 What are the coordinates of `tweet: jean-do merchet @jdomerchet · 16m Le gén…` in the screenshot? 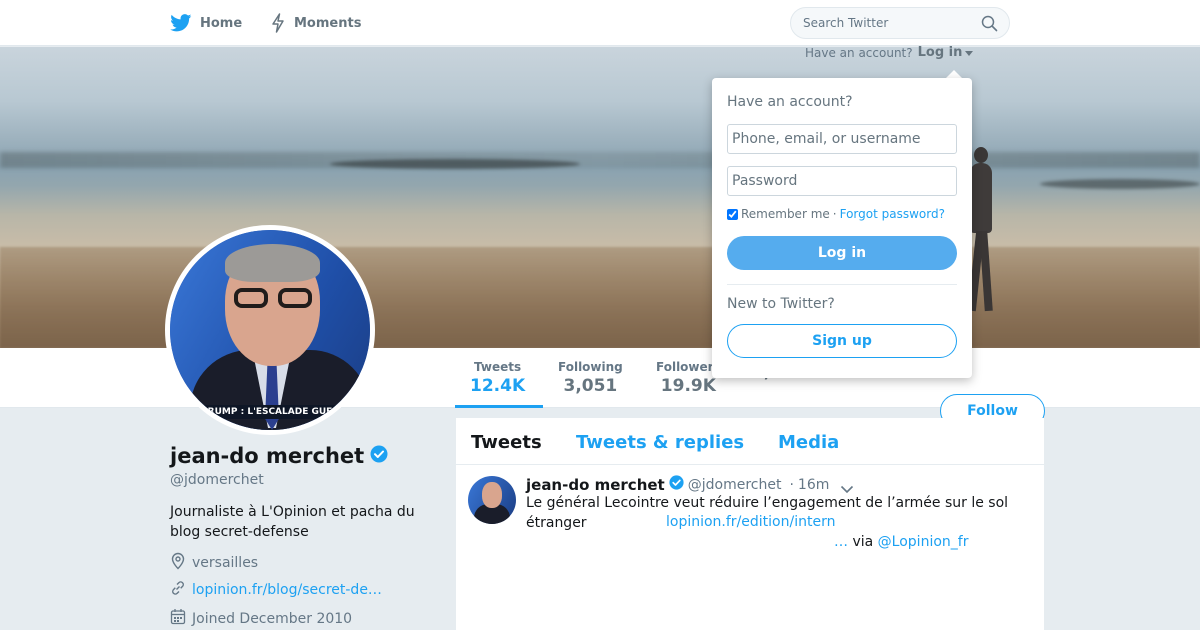 It's located at (750, 547).